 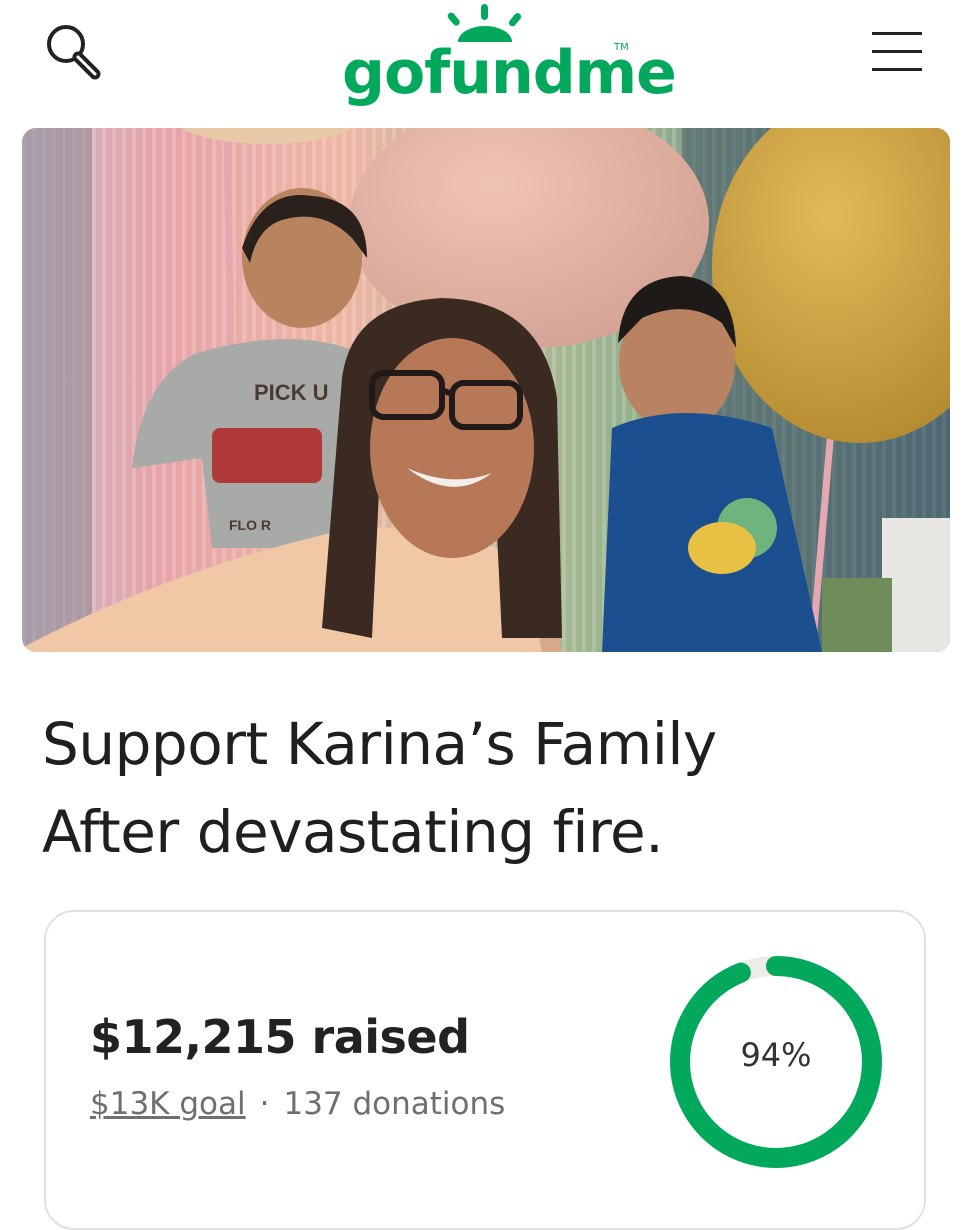 What do you see at coordinates (291, 392) in the screenshot?
I see `shirt-text: PICK U` at bounding box center [291, 392].